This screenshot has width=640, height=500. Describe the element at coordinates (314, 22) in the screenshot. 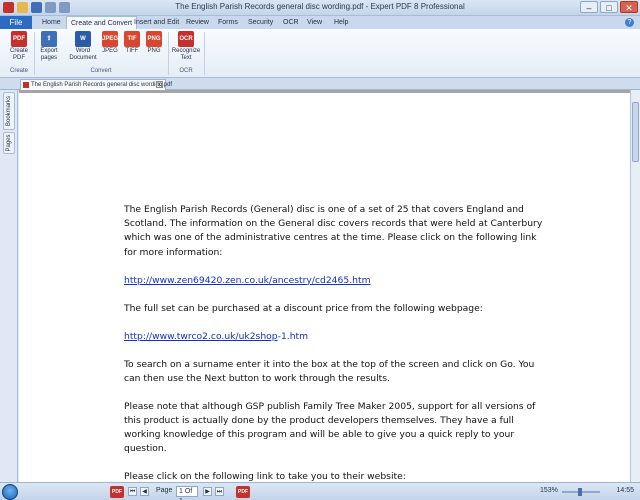

I see `tab-view: View` at that location.